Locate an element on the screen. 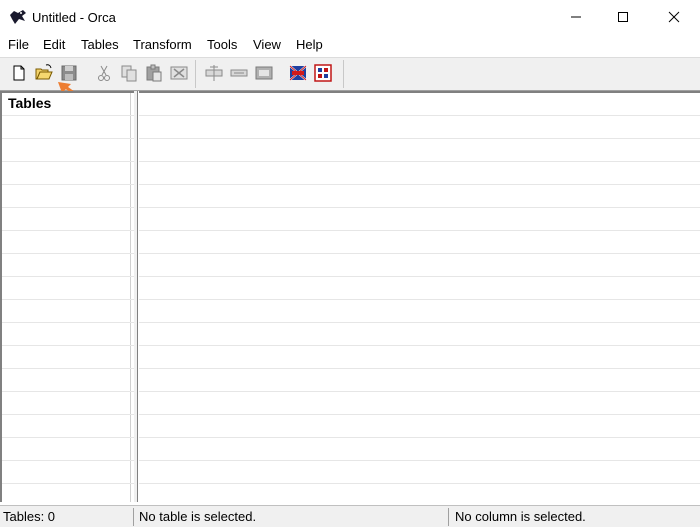 The width and height of the screenshot is (700, 527). status-table-selection: No table is selected. is located at coordinates (198, 516).